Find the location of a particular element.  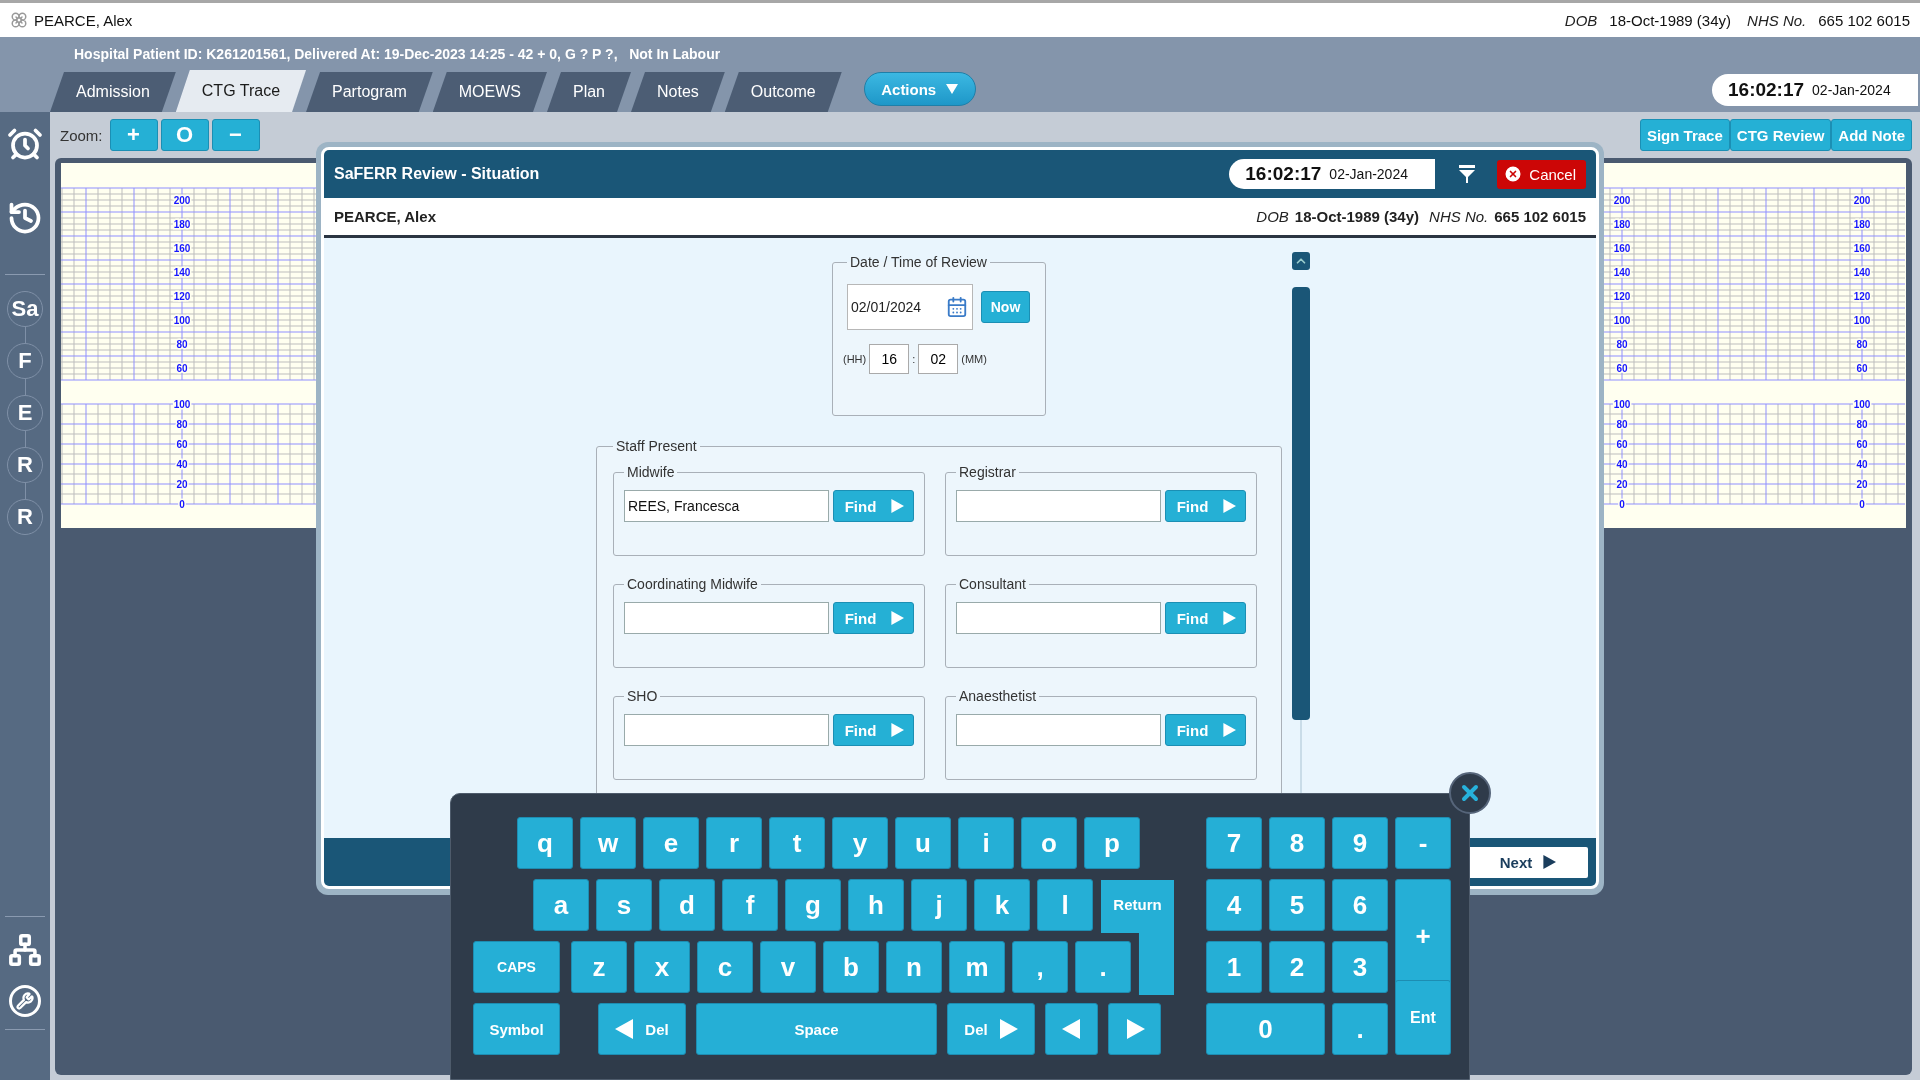

zoom-button: − is located at coordinates (235, 135).